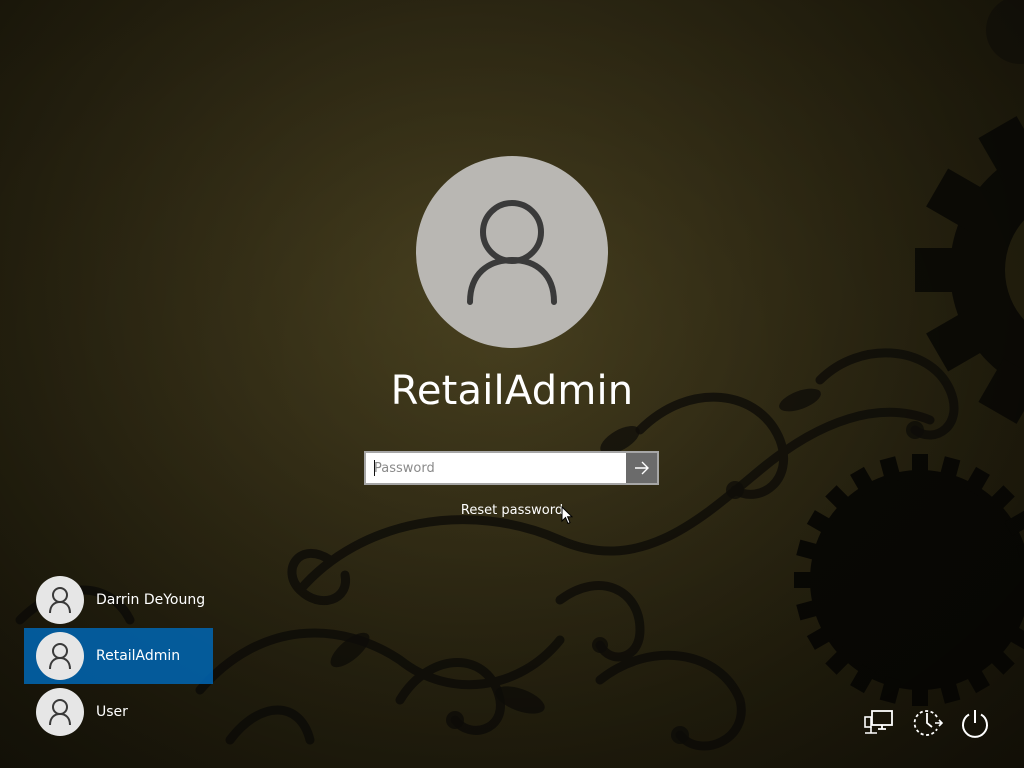 This screenshot has width=1024, height=768. I want to click on user-name: Darrin DeYoung, so click(151, 600).